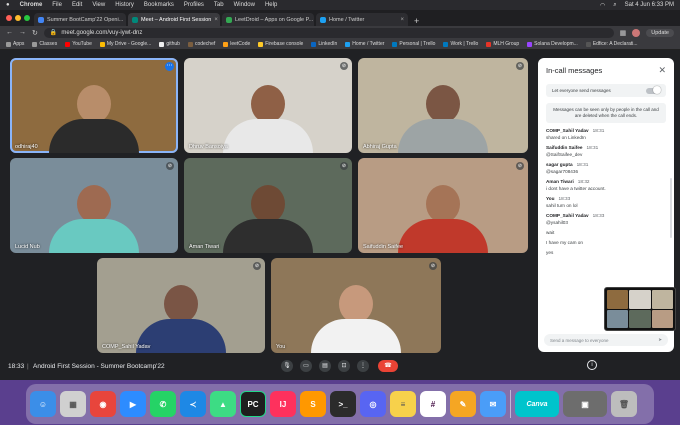  What do you see at coordinates (403, 404) in the screenshot?
I see `notes-icon: ≡` at bounding box center [403, 404].